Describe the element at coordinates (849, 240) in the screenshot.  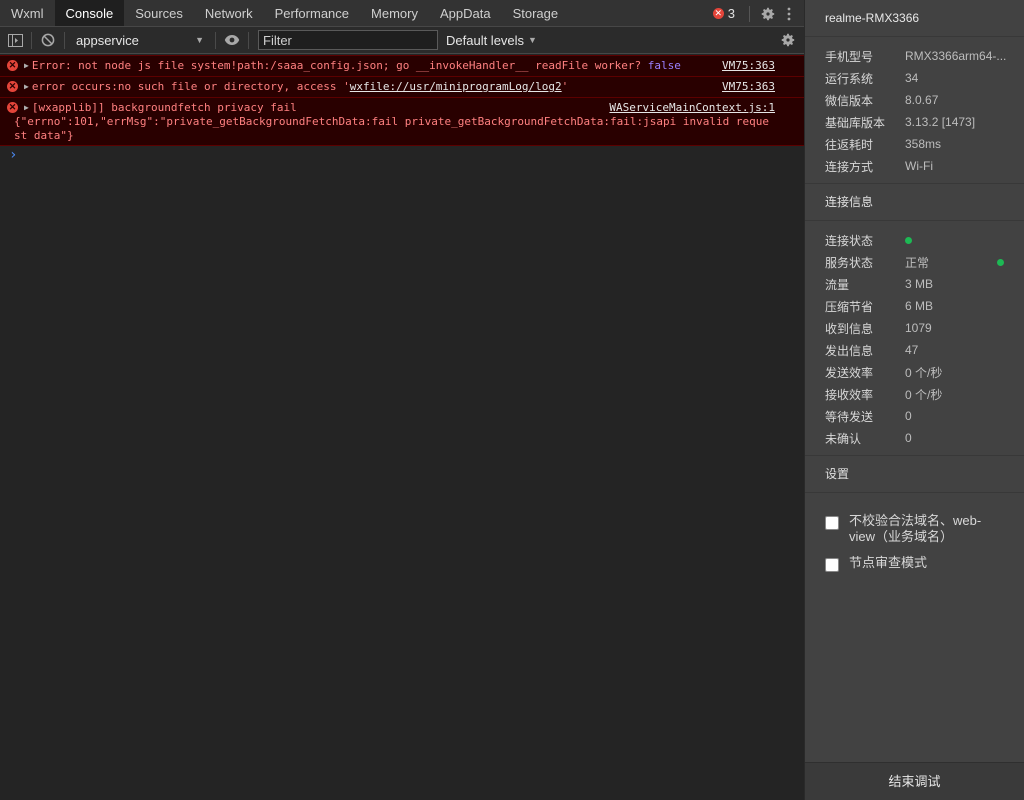
I see `info-key: 连接状态` at that location.